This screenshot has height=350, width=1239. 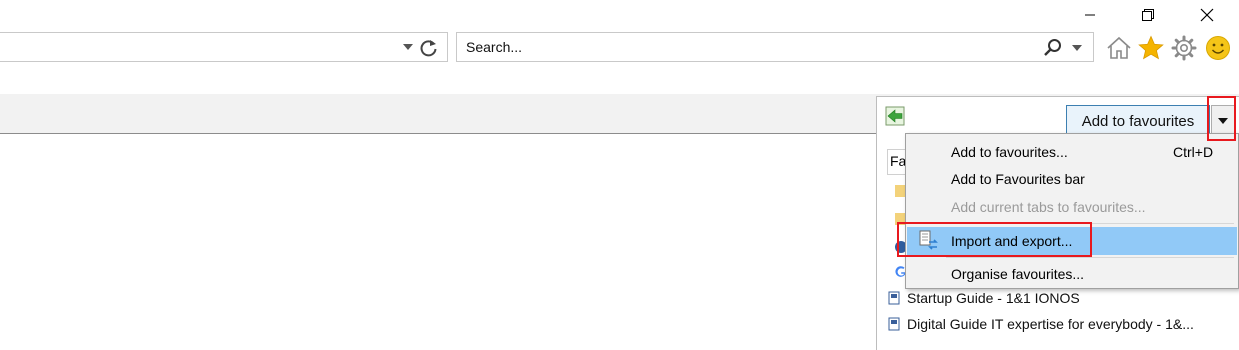 What do you see at coordinates (224, 47) in the screenshot?
I see `address-bar` at bounding box center [224, 47].